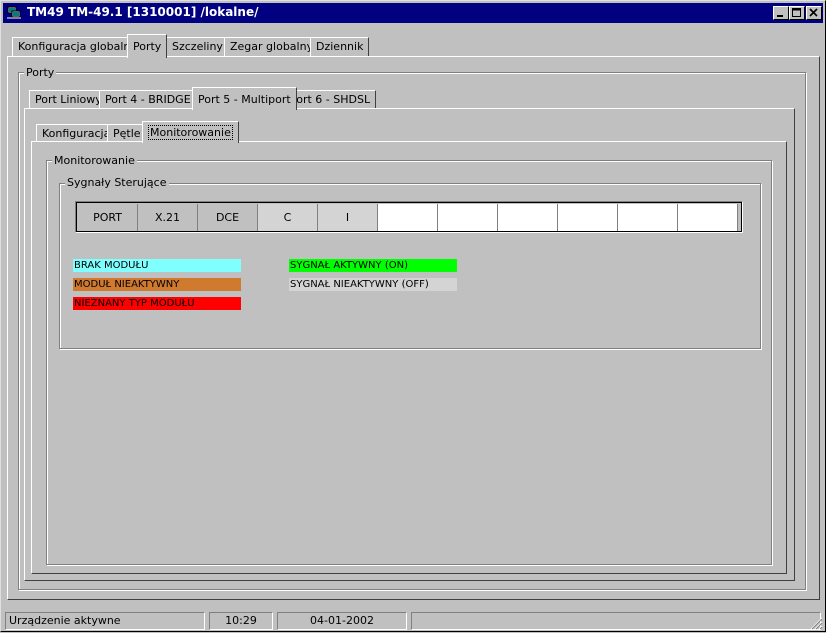  Describe the element at coordinates (413, 13) in the screenshot. I see `title-bar: TM49 TM-49.1 [1310001] /lokalne/` at that location.